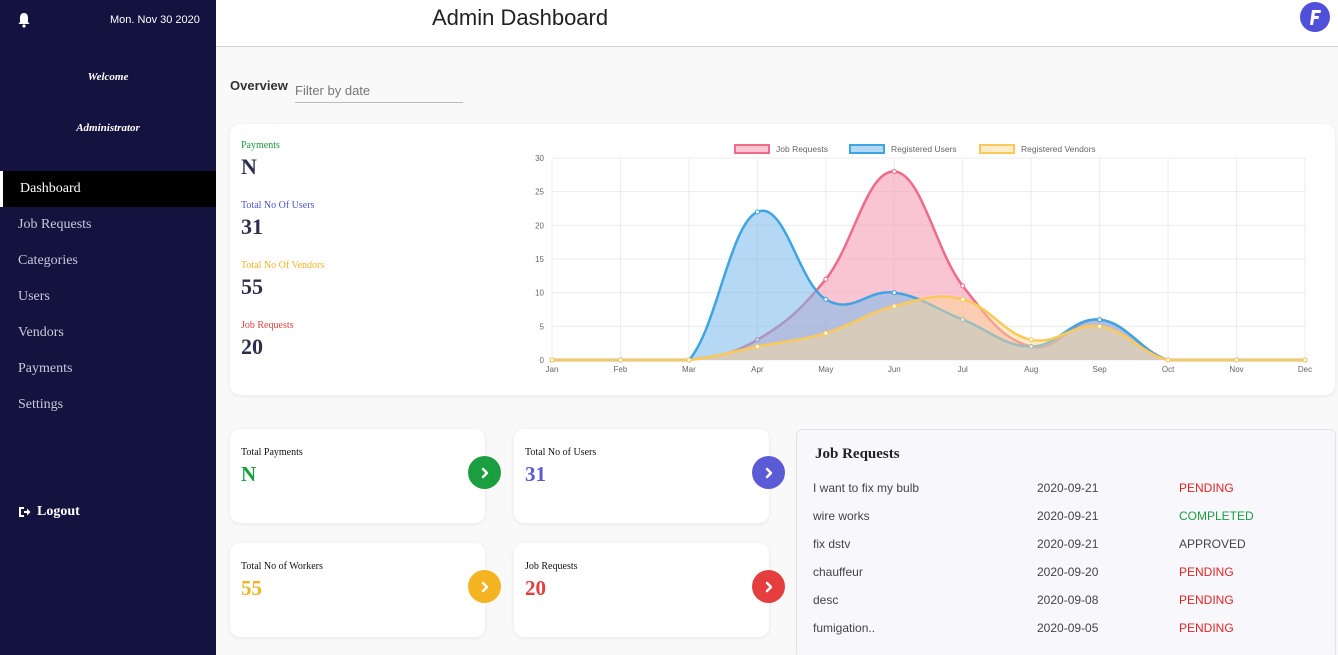  I want to click on y-tick-label: 20, so click(539, 225).